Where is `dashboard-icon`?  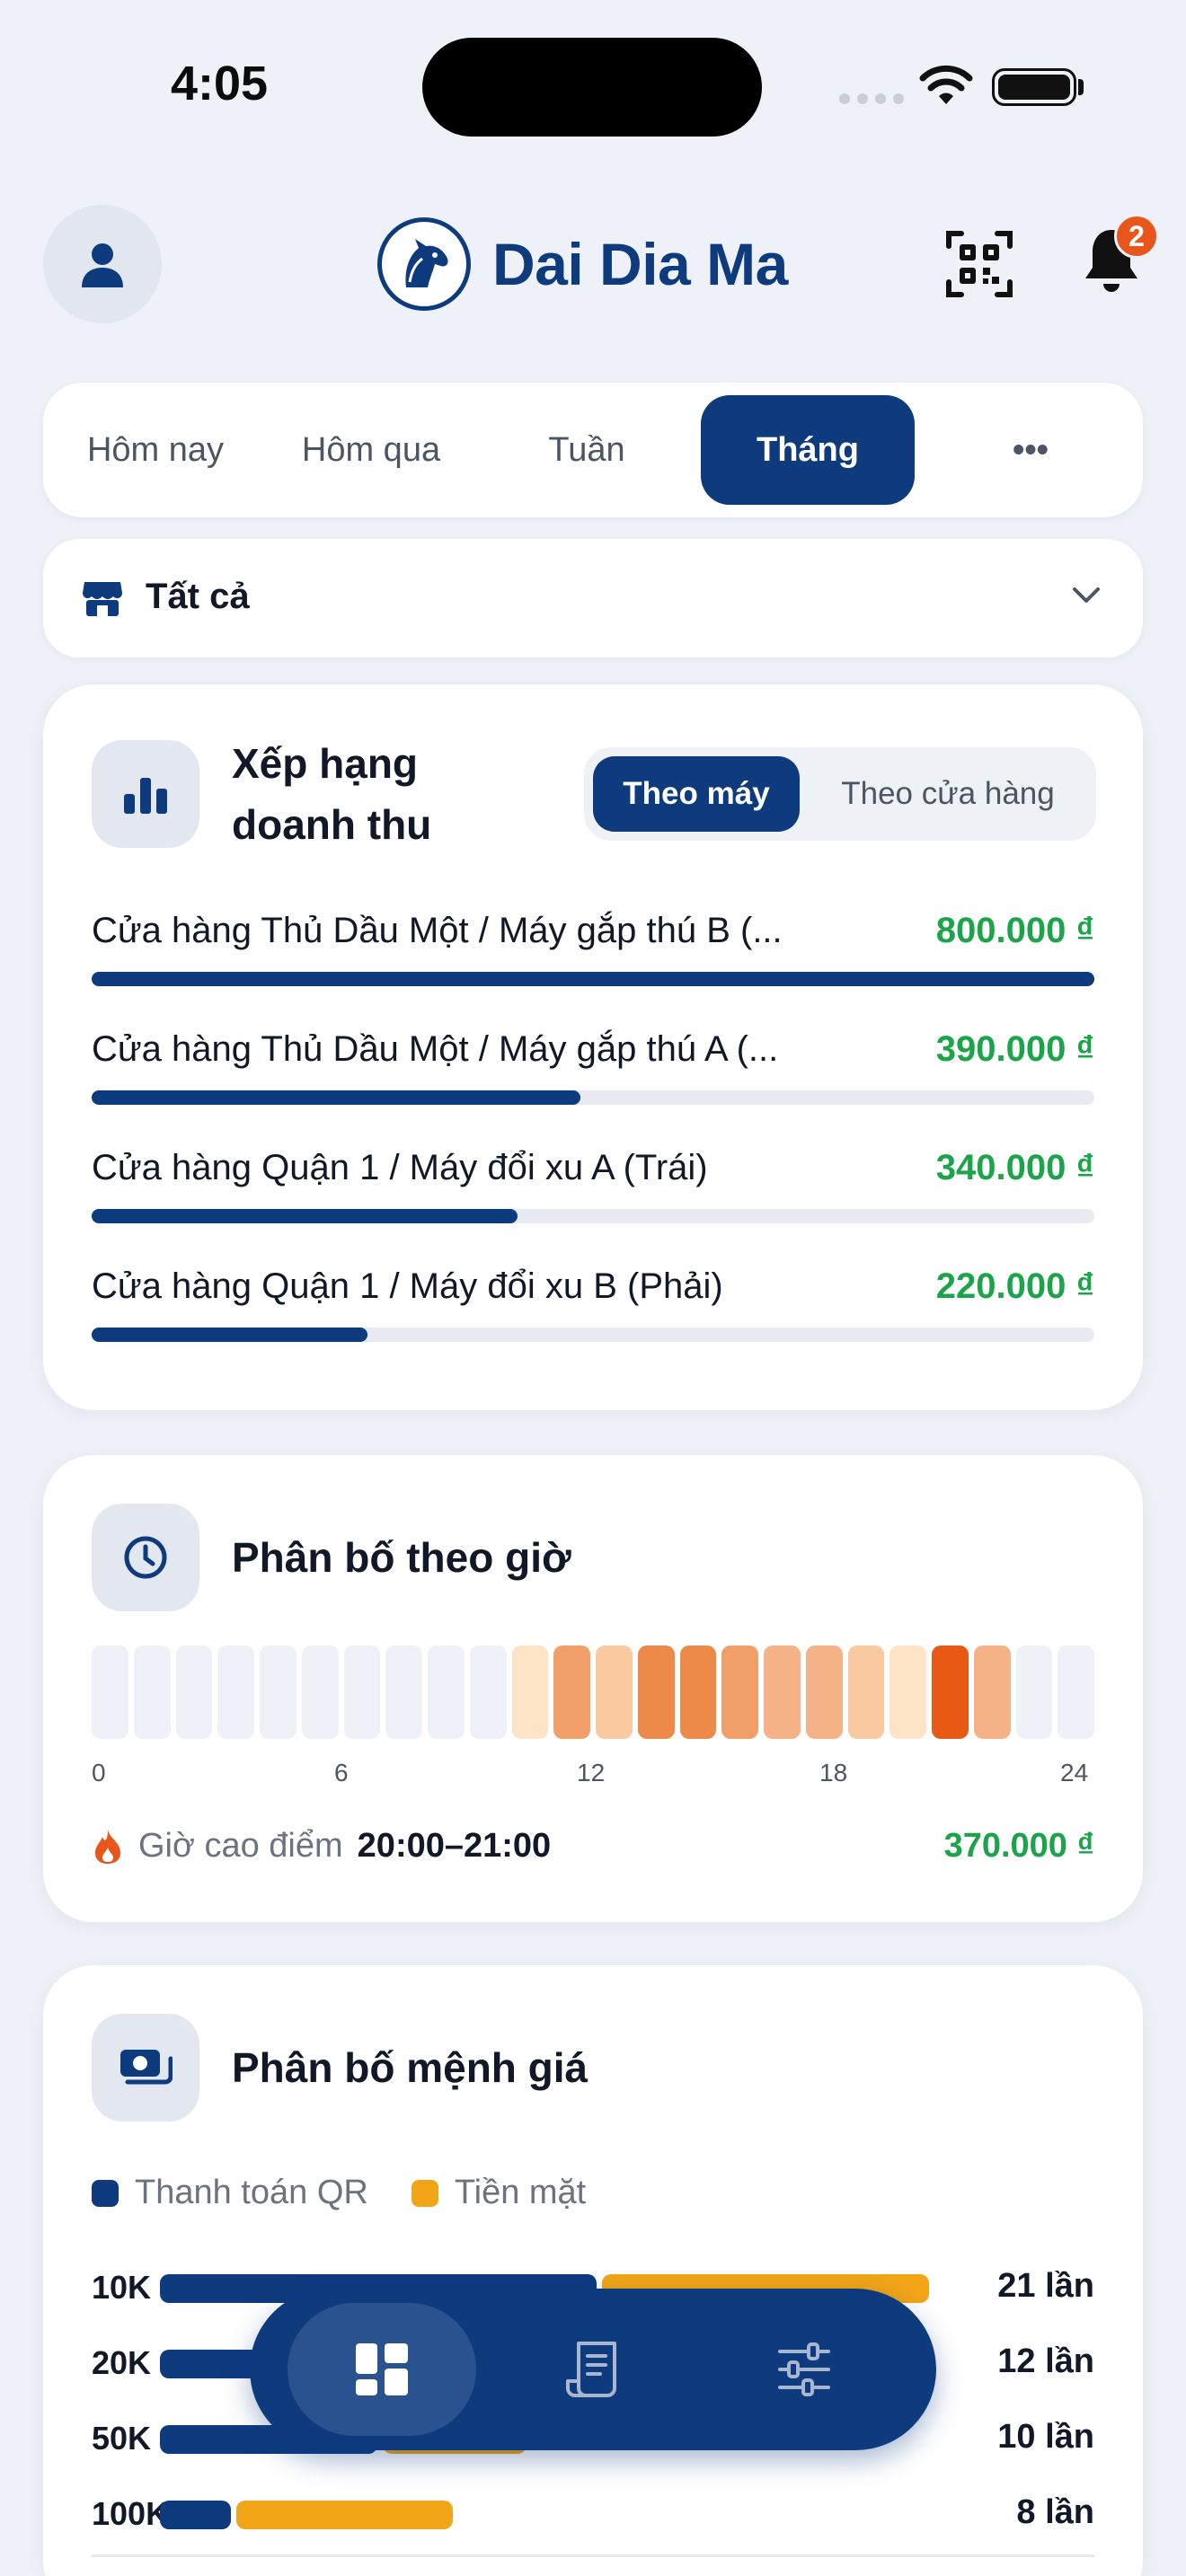 dashboard-icon is located at coordinates (382, 2369).